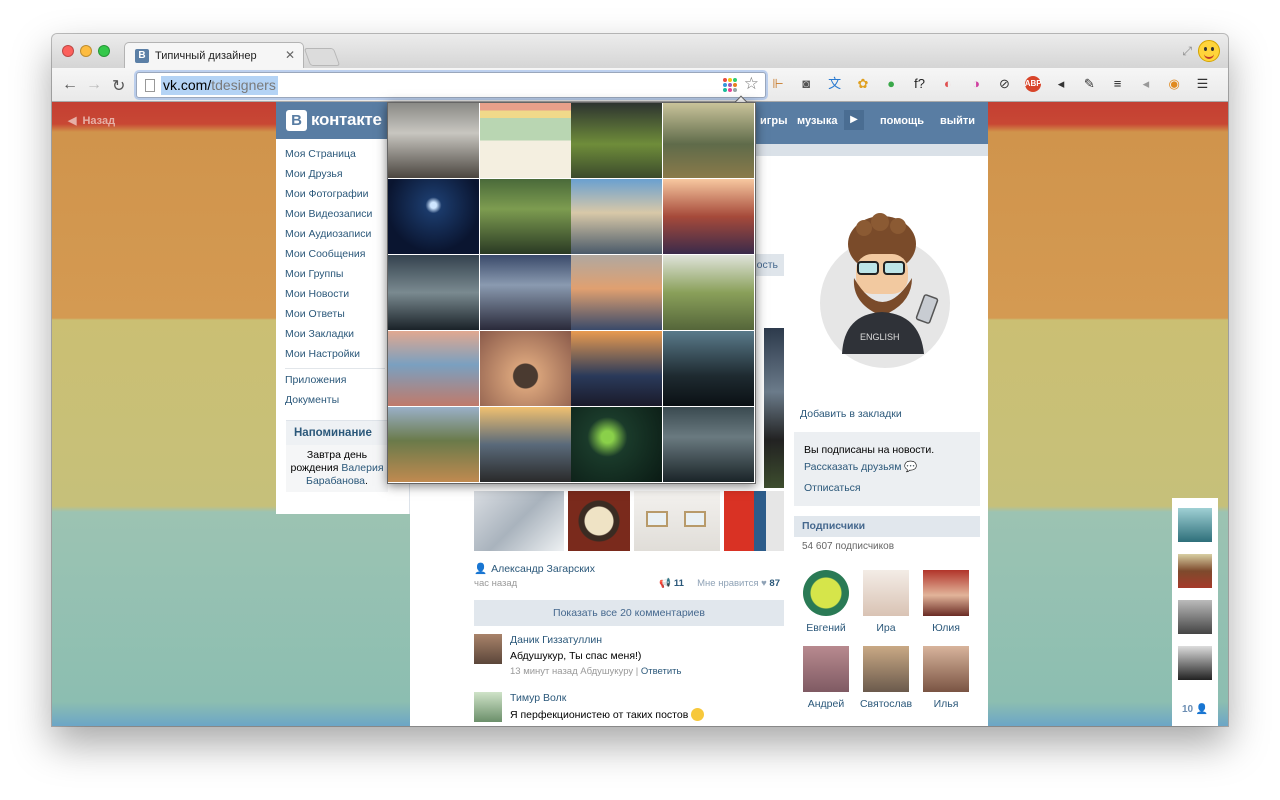  What do you see at coordinates (315, 384) in the screenshot?
I see `menu-item-apps: Приложения` at bounding box center [315, 384].